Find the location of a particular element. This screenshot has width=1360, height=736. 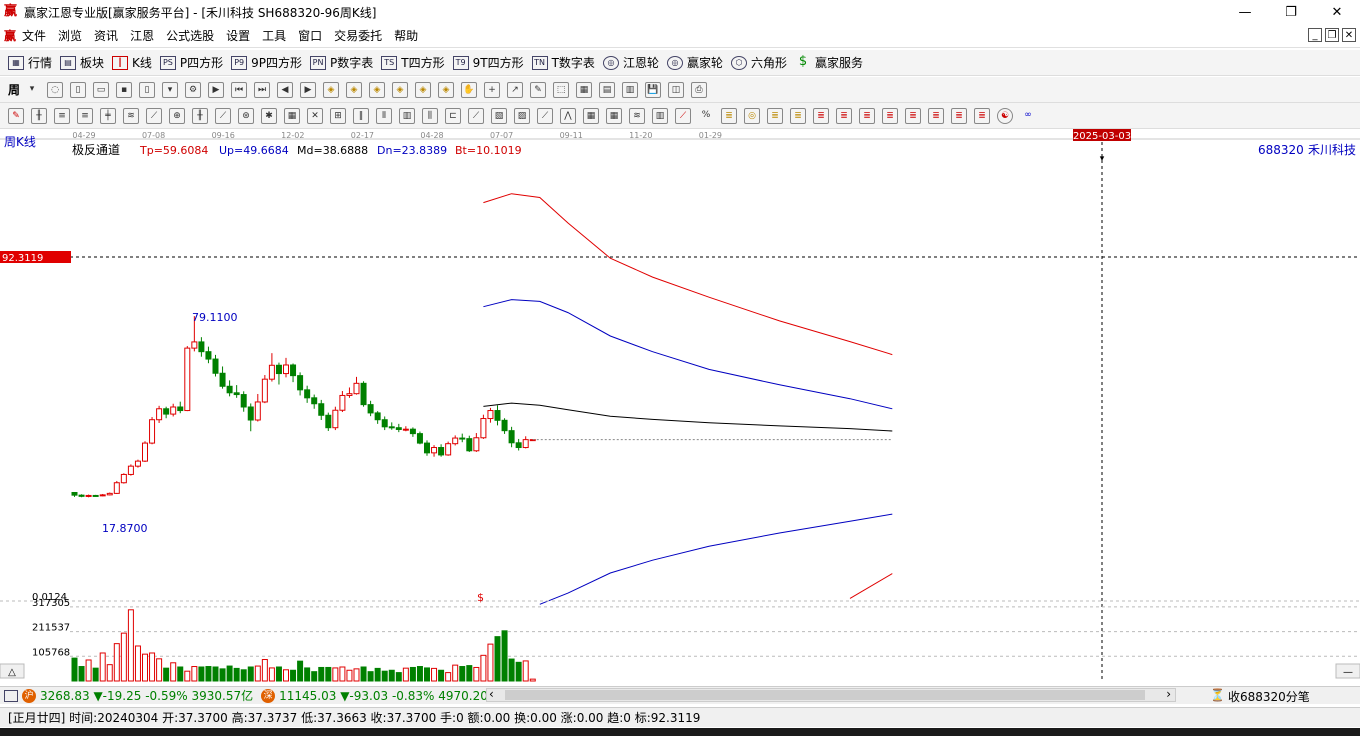

menu-browse: 浏览 is located at coordinates (70, 35).